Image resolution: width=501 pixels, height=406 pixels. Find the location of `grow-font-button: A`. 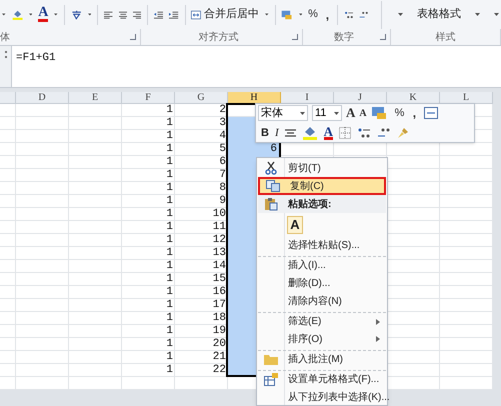

grow-font-button: A is located at coordinates (351, 113).